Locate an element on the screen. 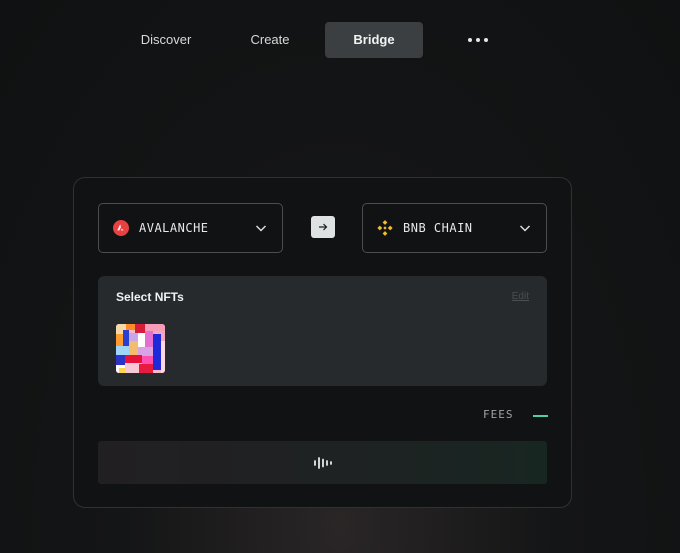  fees-row: FEES is located at coordinates (514, 416).